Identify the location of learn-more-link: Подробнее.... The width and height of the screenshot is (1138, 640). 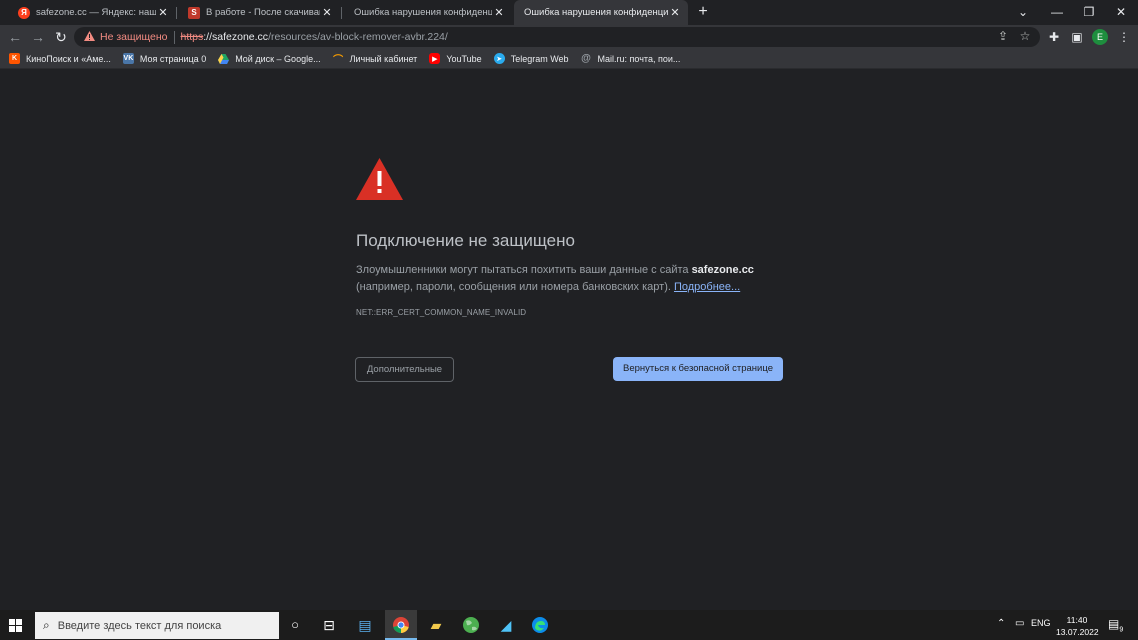
(707, 287).